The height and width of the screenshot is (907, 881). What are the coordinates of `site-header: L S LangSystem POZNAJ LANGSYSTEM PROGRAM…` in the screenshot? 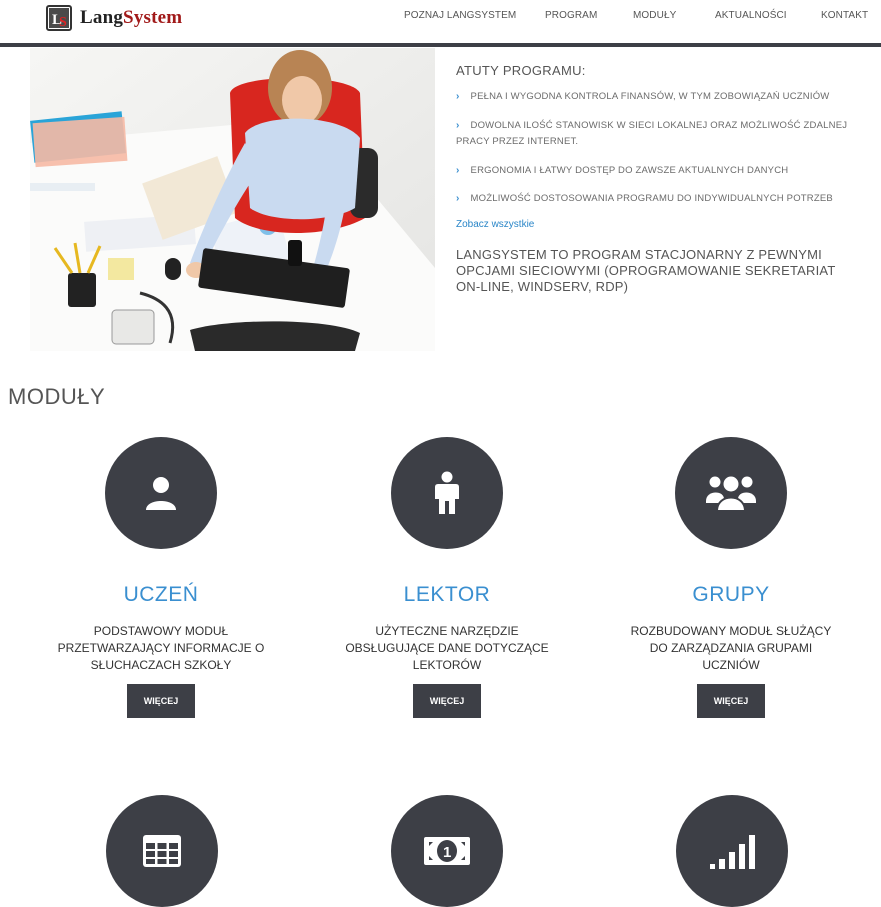 It's located at (440, 21).